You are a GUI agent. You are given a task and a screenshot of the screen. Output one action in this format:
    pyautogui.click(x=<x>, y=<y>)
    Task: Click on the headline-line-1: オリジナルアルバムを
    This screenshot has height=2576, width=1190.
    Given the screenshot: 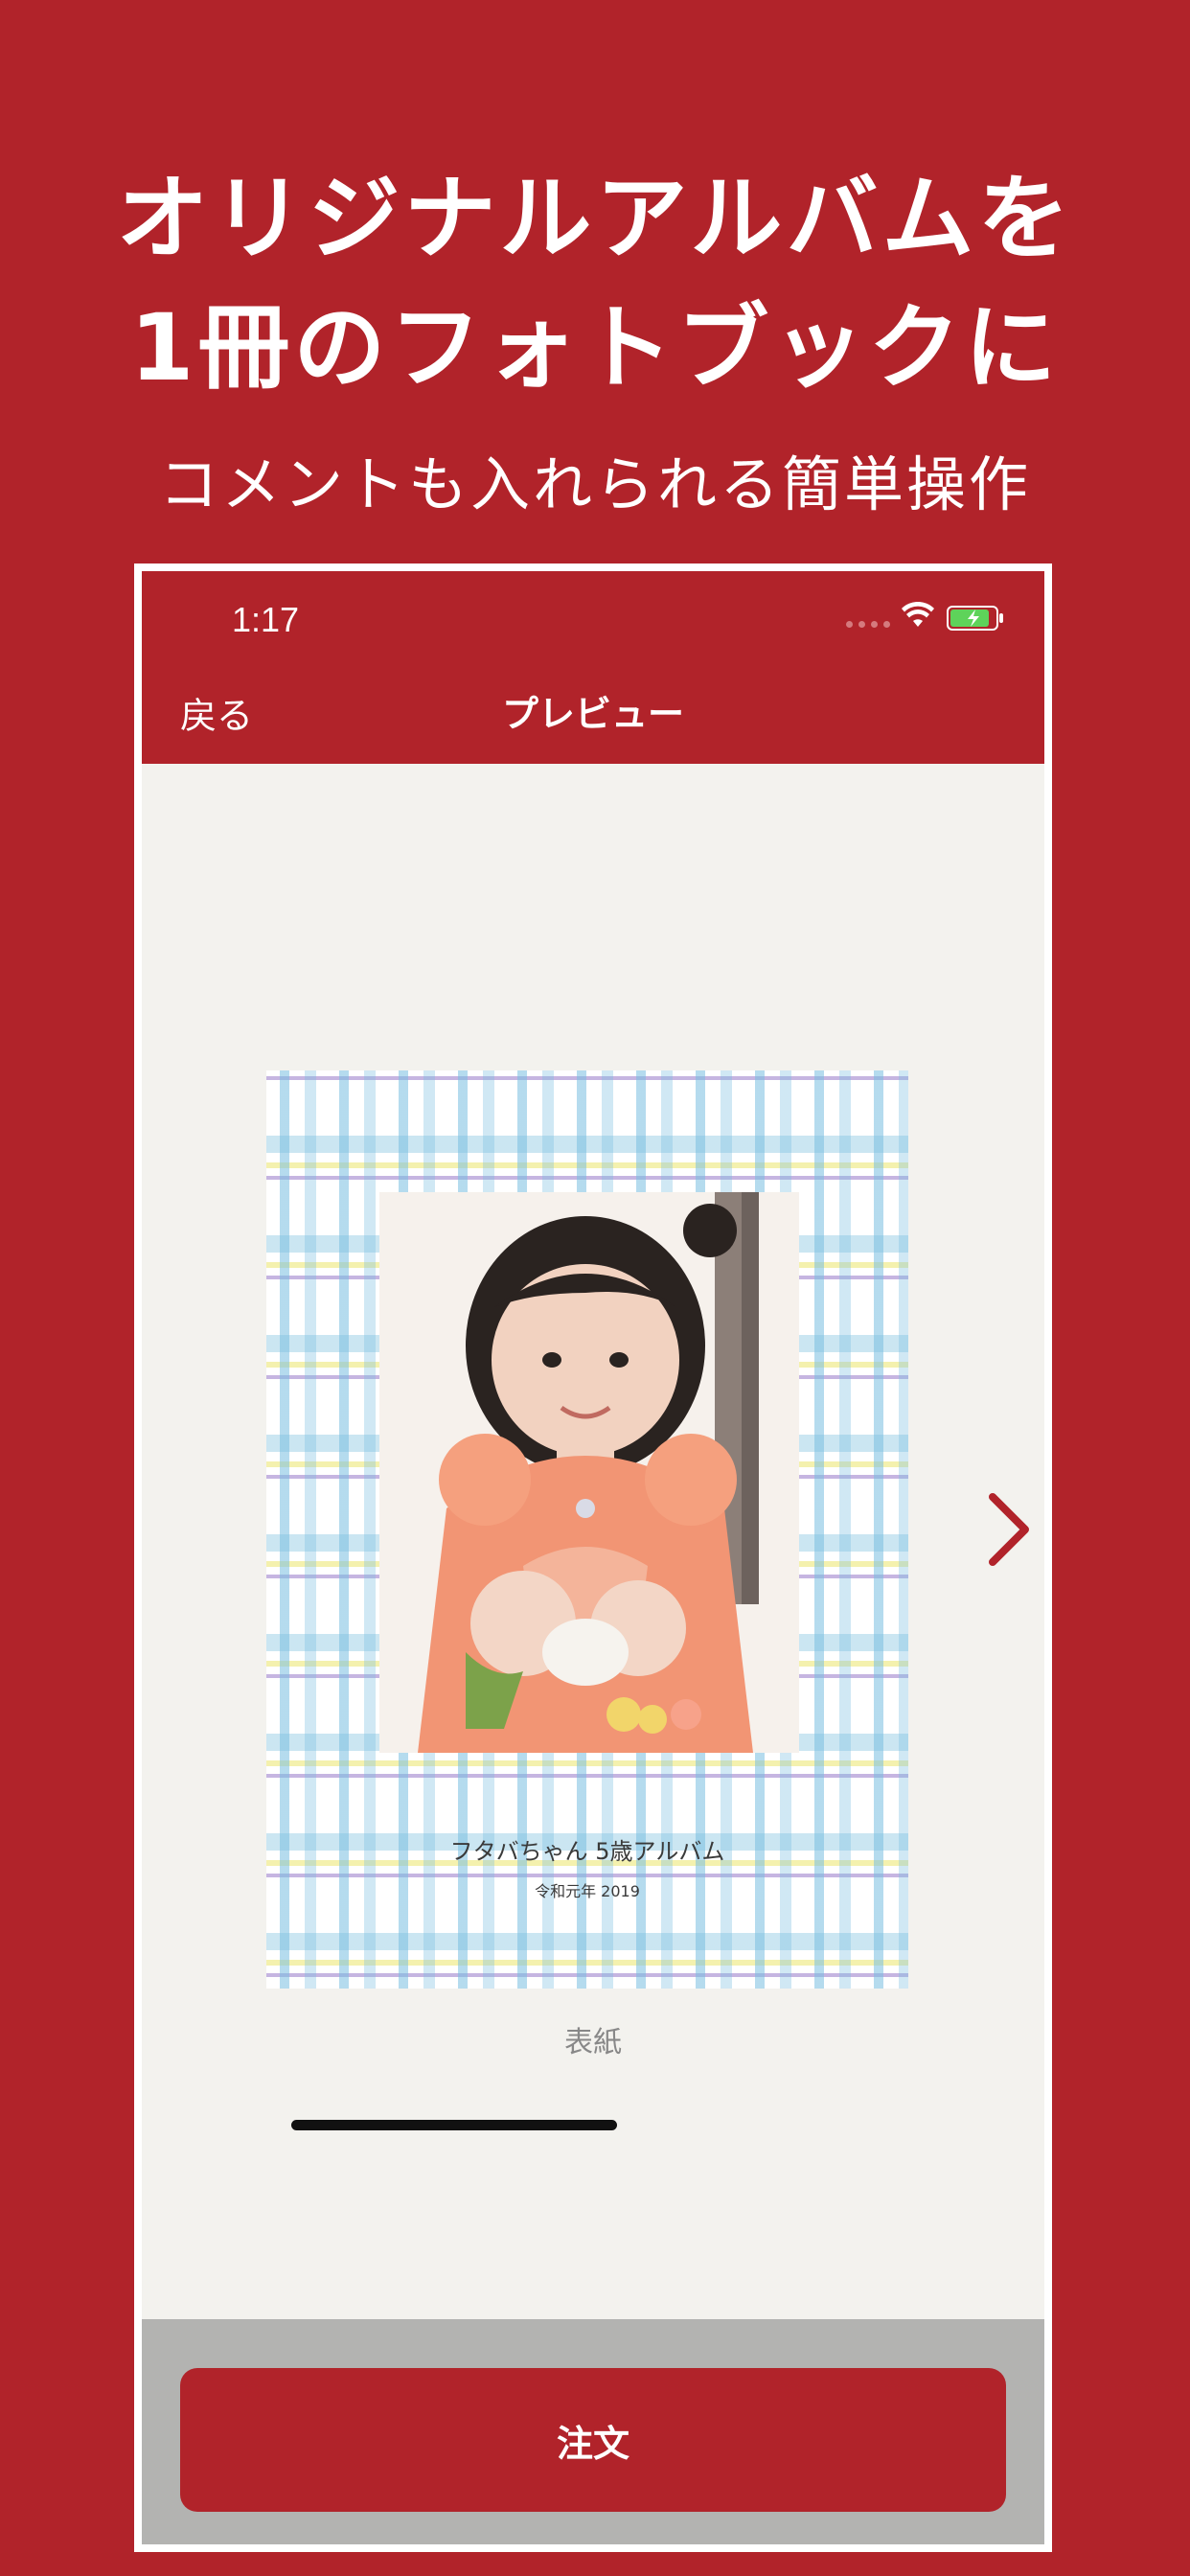 What is the action you would take?
    pyautogui.click(x=595, y=218)
    